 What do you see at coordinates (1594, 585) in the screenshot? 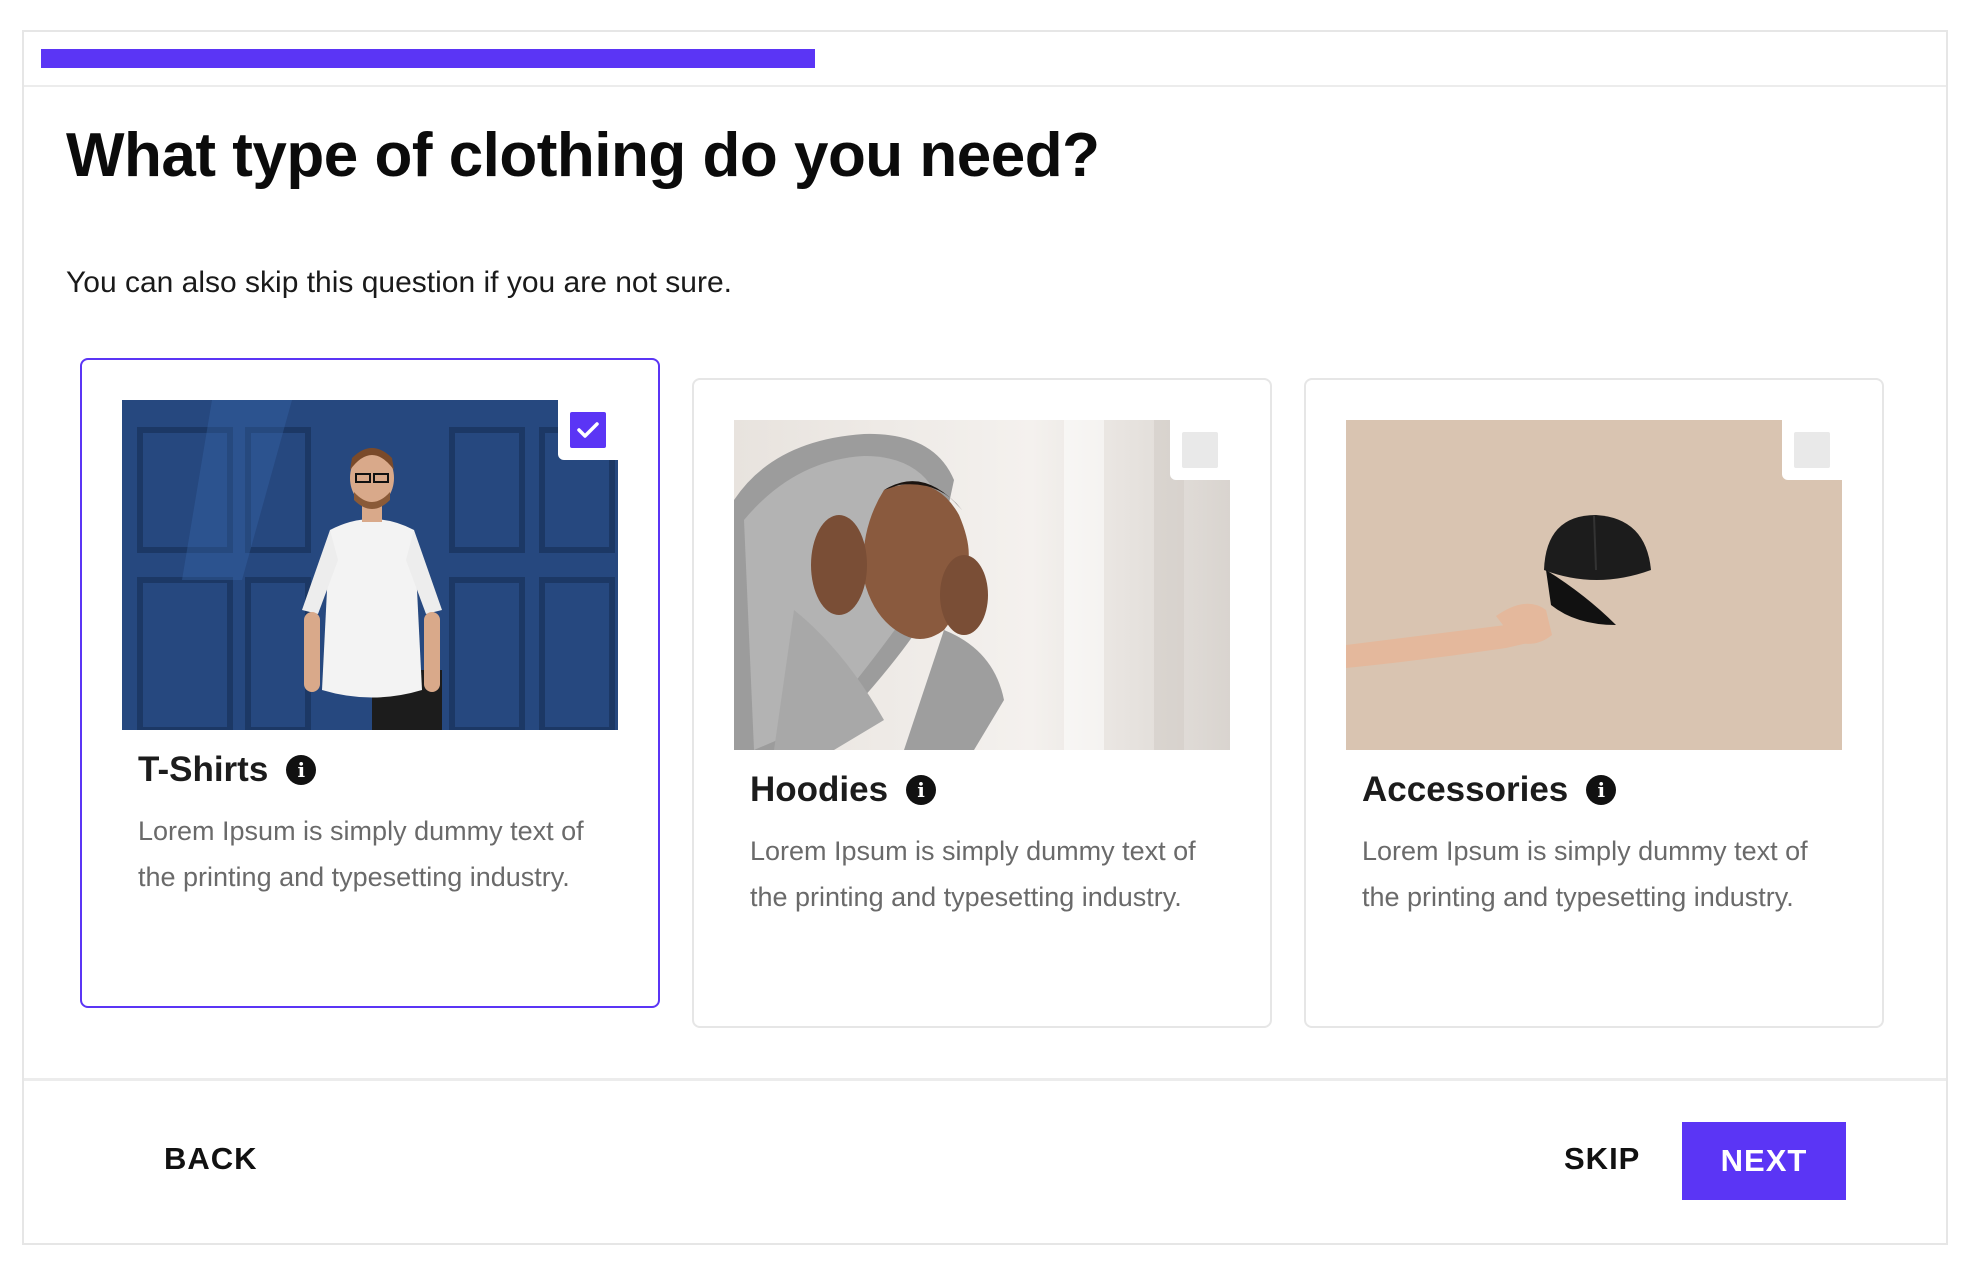
I see `accessories-image` at bounding box center [1594, 585].